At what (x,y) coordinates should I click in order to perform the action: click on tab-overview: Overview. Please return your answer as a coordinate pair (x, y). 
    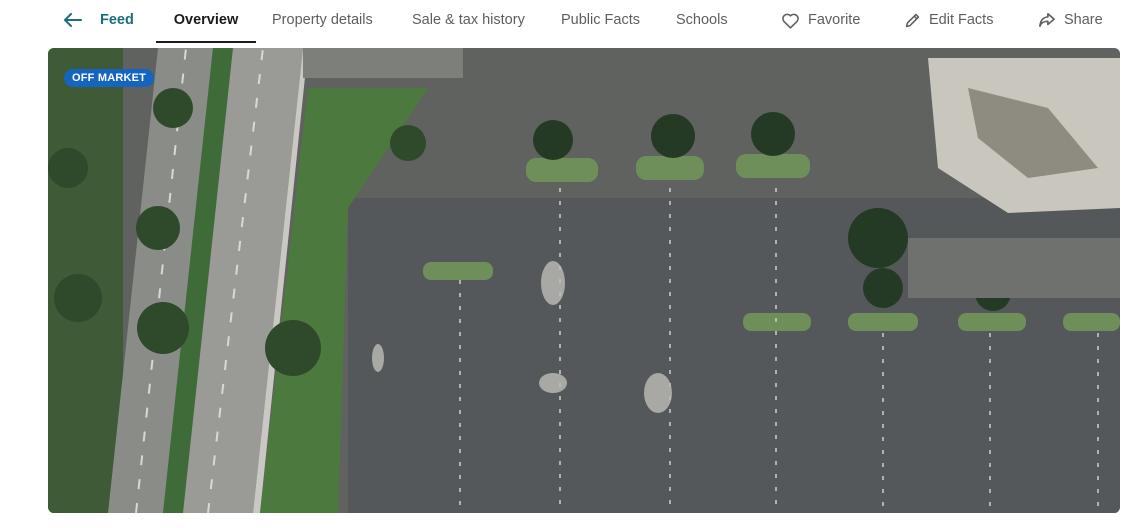
    Looking at the image, I should click on (206, 20).